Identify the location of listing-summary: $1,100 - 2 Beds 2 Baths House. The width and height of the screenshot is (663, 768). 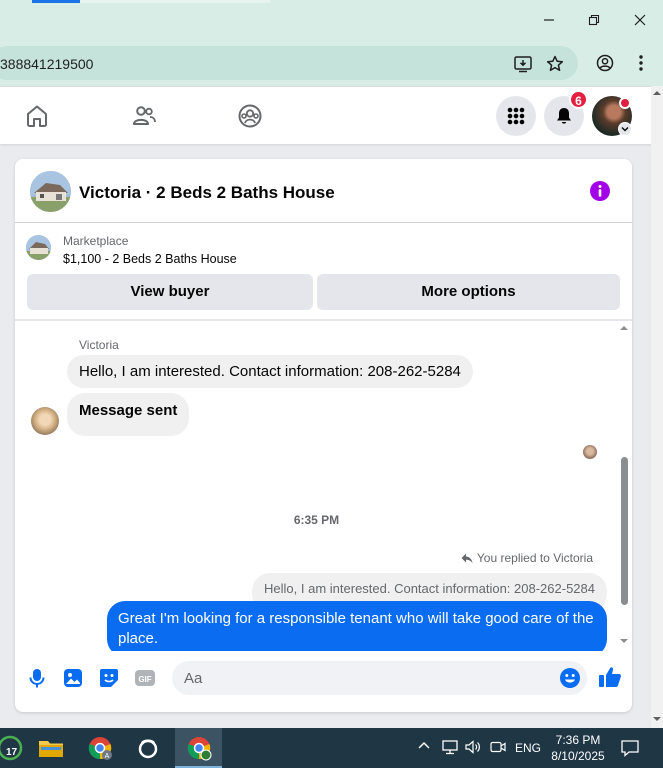
(150, 259).